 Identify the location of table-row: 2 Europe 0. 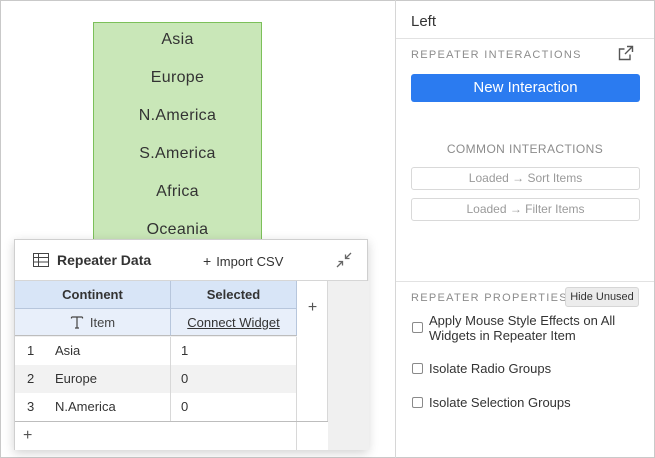
(156, 379).